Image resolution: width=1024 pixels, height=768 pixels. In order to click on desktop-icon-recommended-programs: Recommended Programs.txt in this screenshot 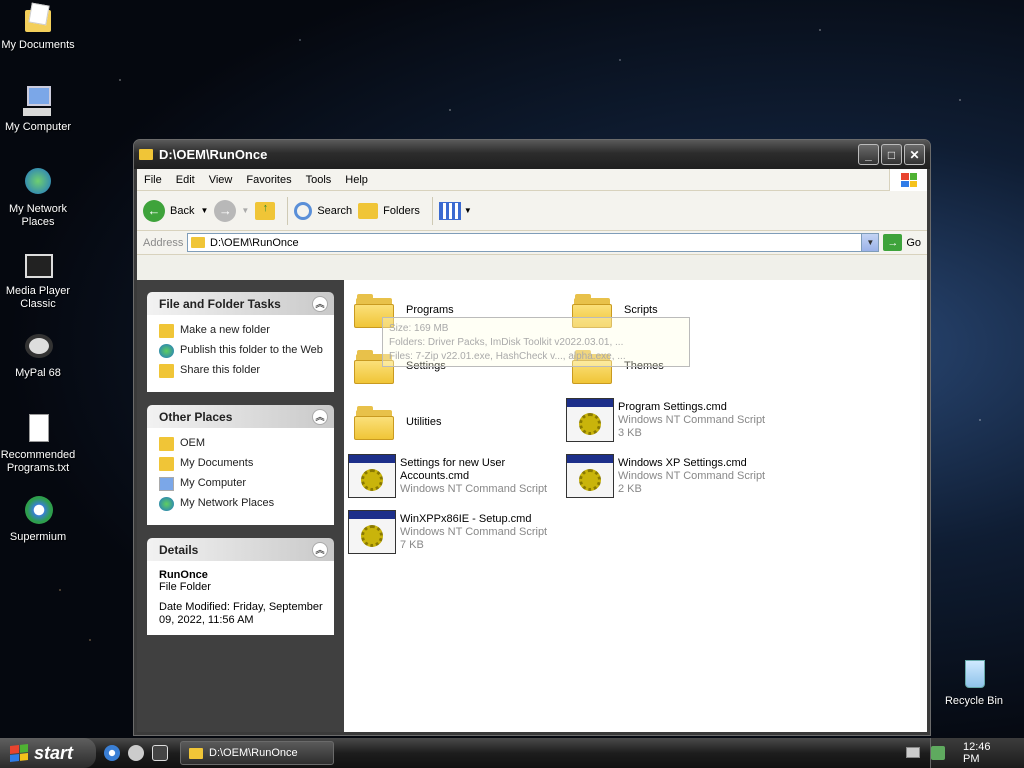, I will do `click(38, 443)`.